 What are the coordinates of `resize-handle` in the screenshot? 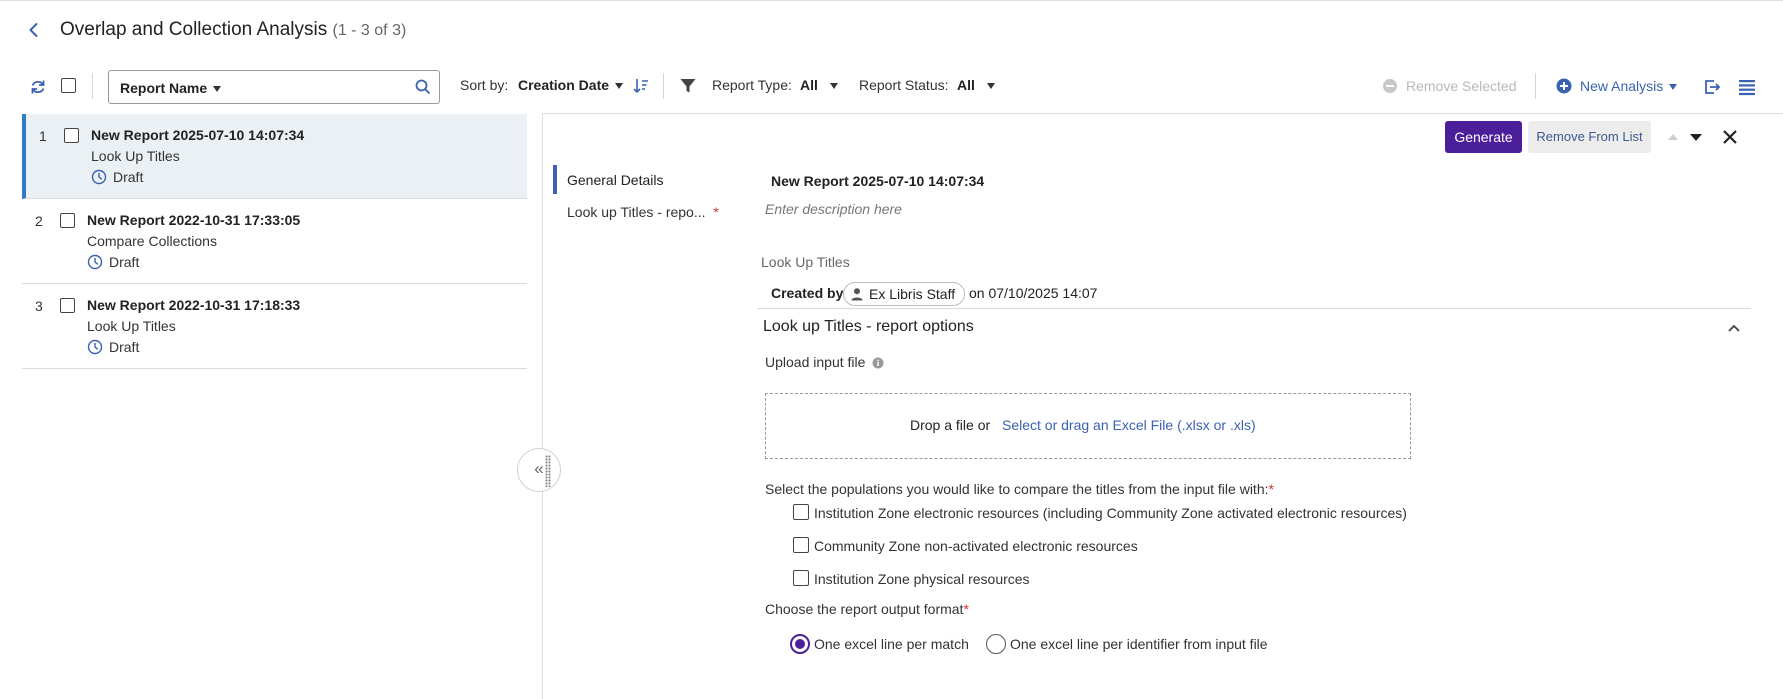 It's located at (548, 471).